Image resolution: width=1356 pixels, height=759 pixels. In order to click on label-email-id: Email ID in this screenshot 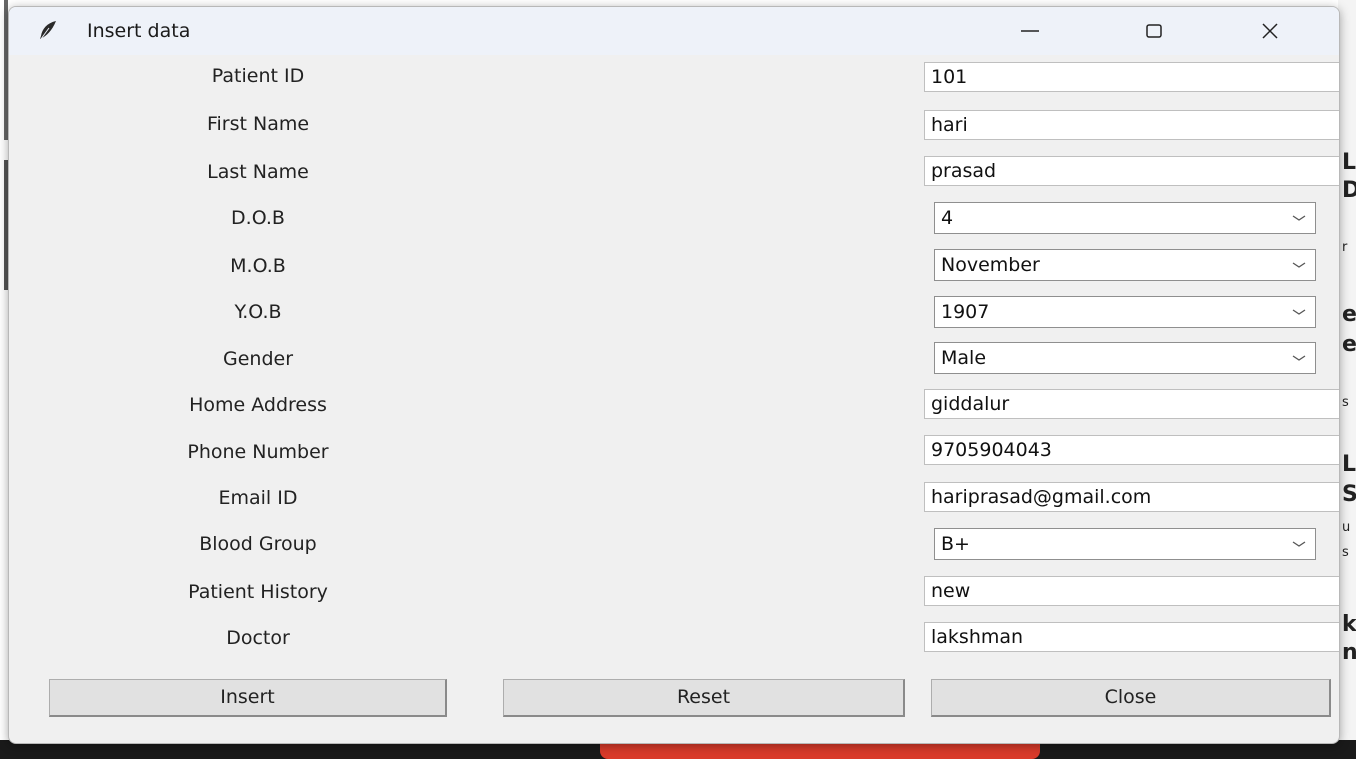, I will do `click(258, 498)`.